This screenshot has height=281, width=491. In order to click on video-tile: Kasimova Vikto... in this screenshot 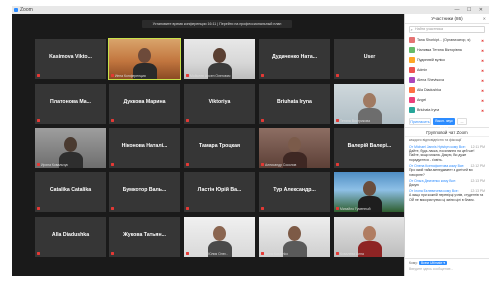, I will do `click(70, 59)`.